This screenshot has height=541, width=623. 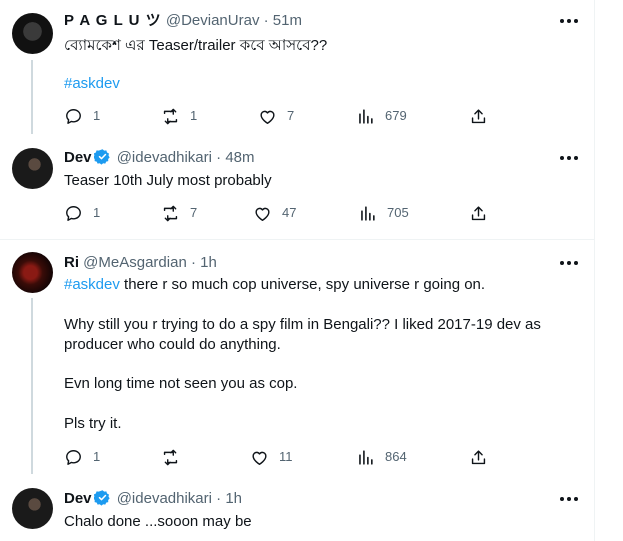 I want to click on repost-button: 7, so click(x=179, y=213).